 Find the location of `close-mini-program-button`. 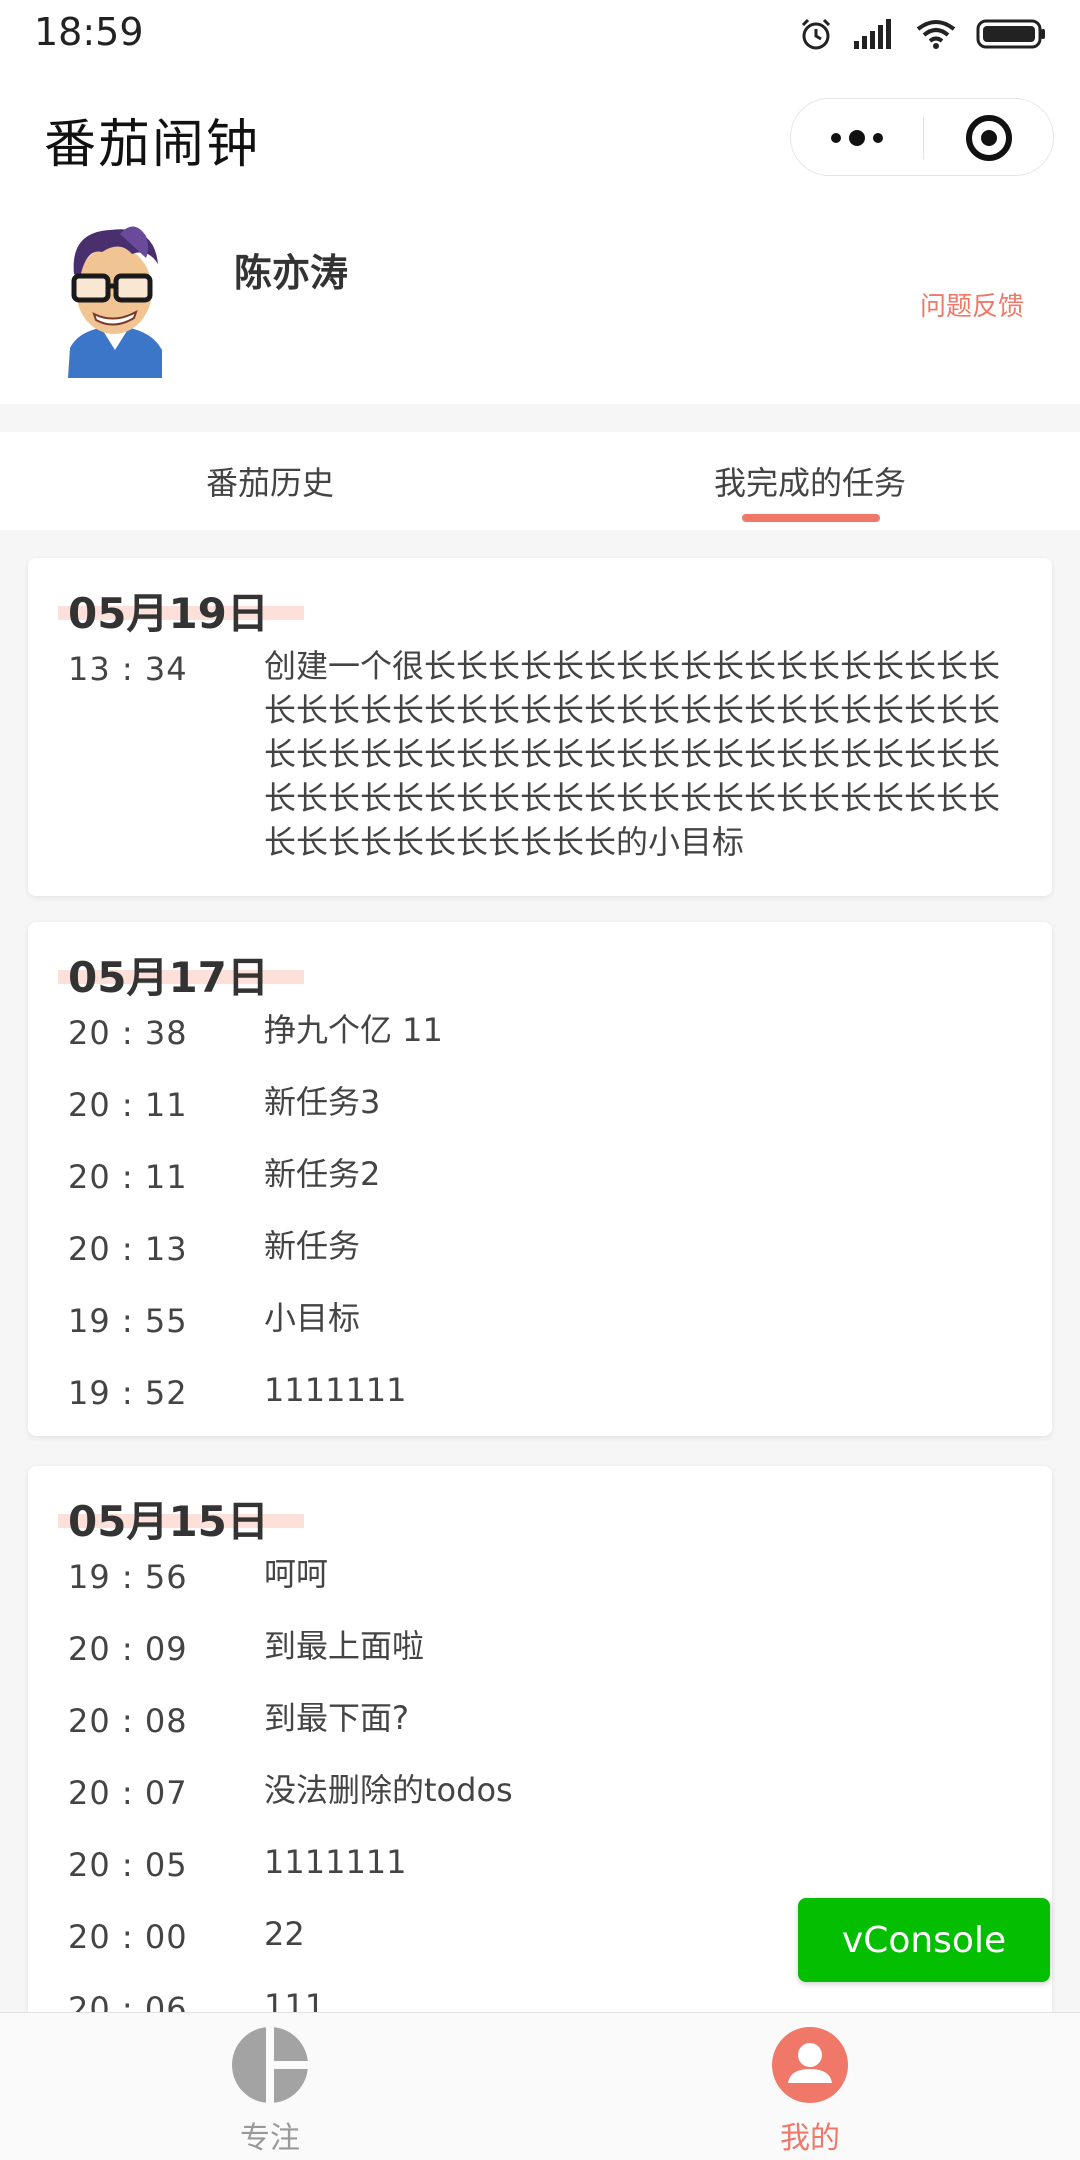

close-mini-program-button is located at coordinates (989, 138).